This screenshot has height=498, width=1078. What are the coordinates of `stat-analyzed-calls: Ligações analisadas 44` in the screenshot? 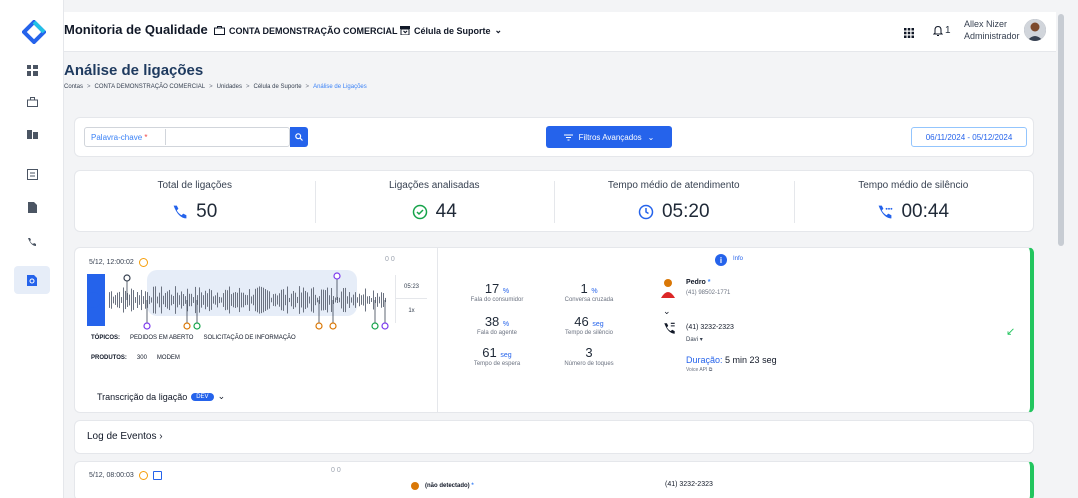 It's located at (434, 201).